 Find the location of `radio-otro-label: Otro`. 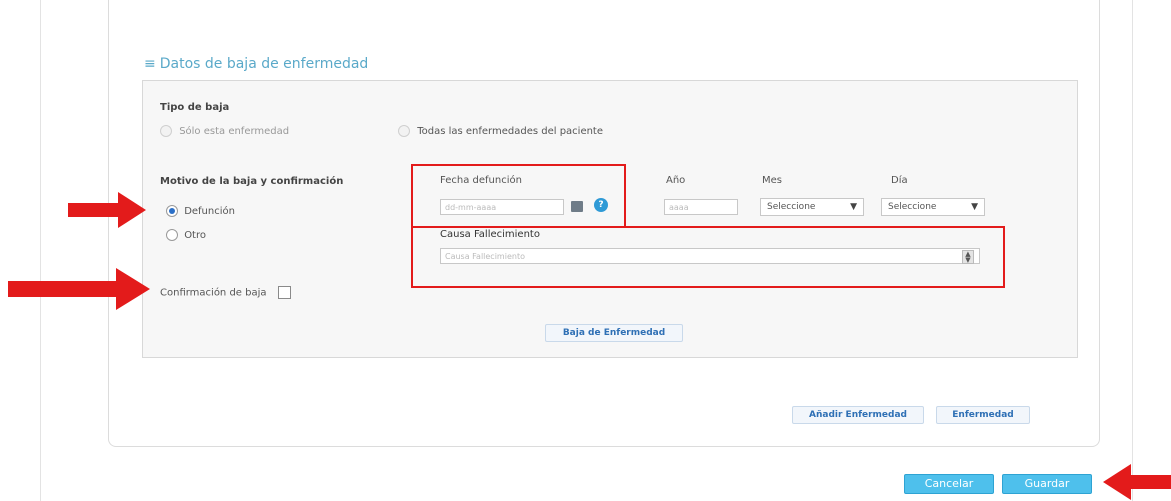

radio-otro-label: Otro is located at coordinates (195, 235).